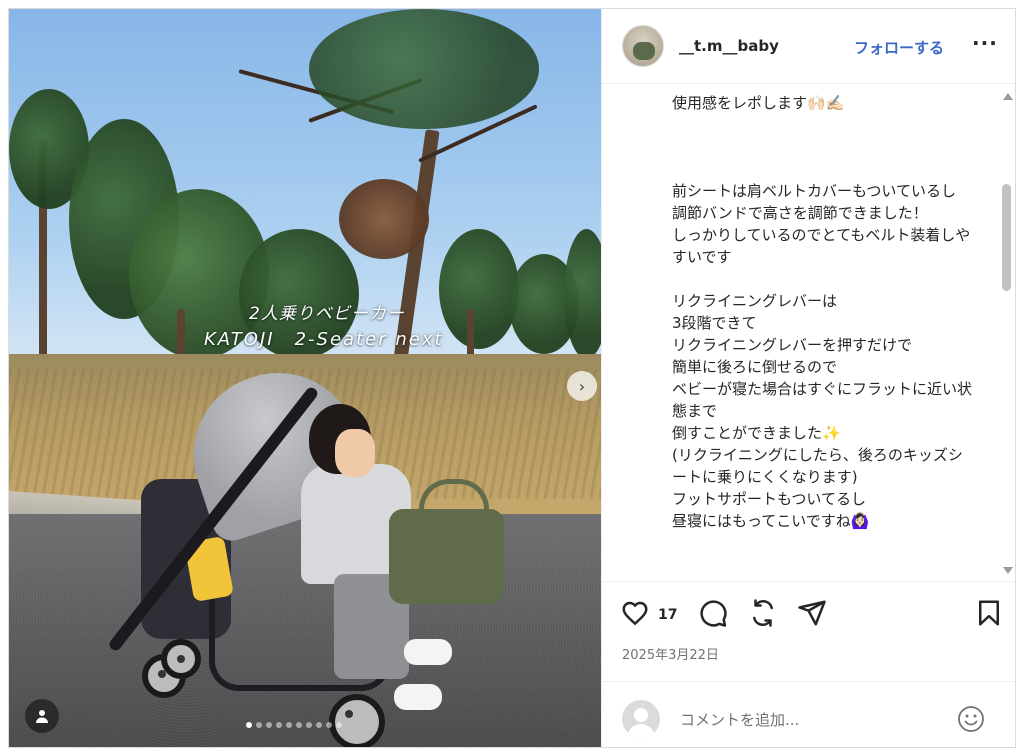 The width and height of the screenshot is (1024, 756). Describe the element at coordinates (985, 43) in the screenshot. I see `more-options-button: ···` at that location.